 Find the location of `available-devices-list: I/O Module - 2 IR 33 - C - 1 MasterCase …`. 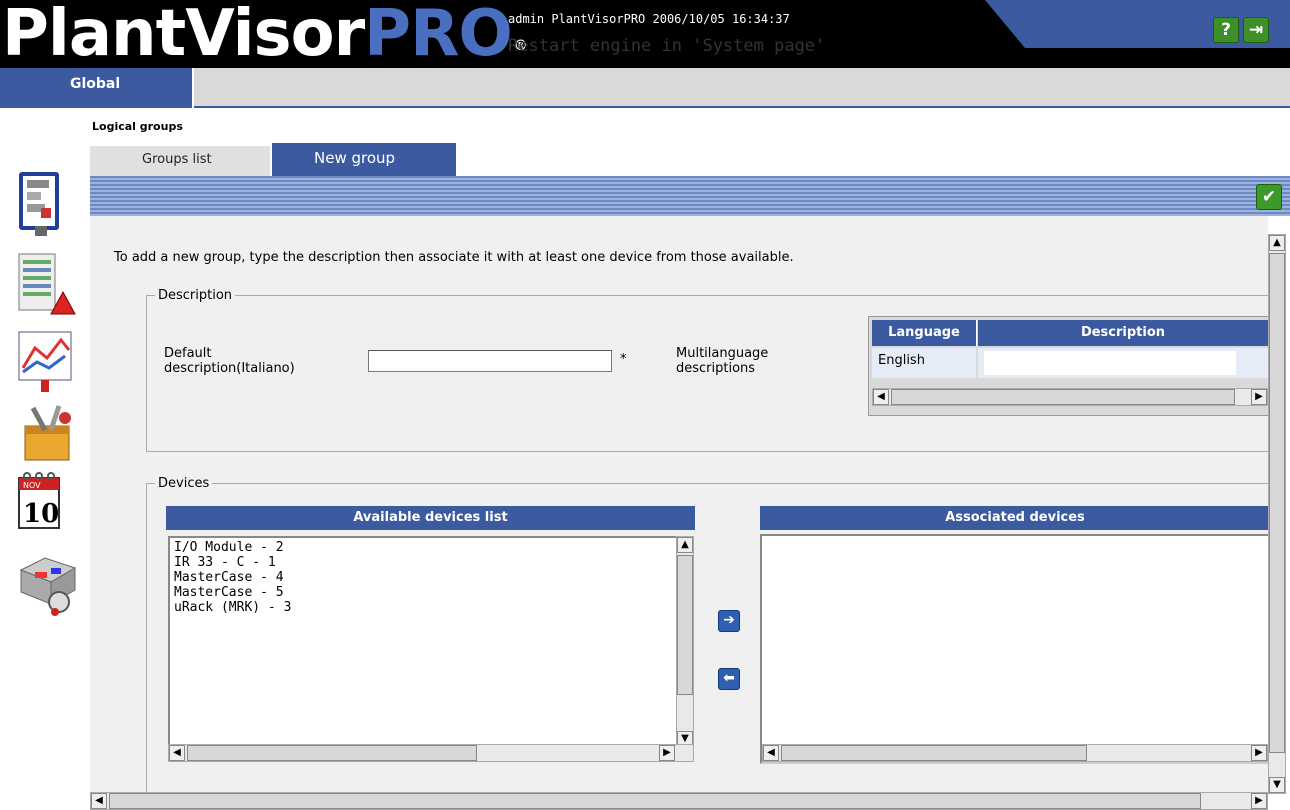

available-devices-list: I/O Module - 2 IR 33 - C - 1 MasterCase … is located at coordinates (431, 649).